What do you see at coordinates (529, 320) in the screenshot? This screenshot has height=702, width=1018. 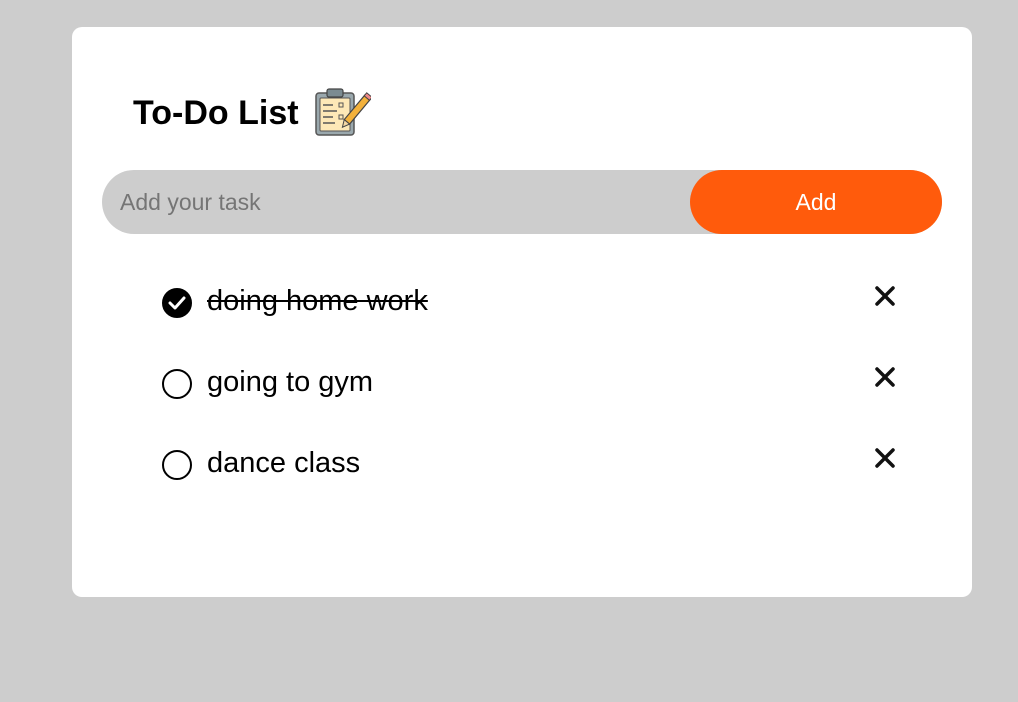 I see `list-item: doing home work` at bounding box center [529, 320].